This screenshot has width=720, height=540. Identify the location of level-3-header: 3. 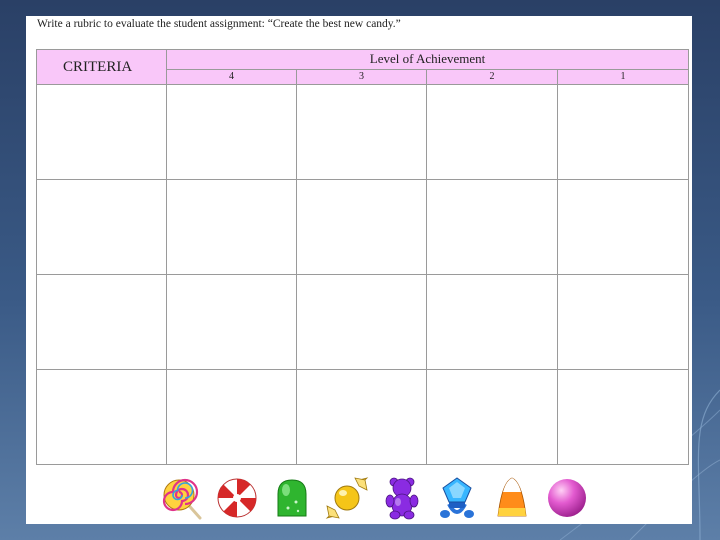
(361, 77).